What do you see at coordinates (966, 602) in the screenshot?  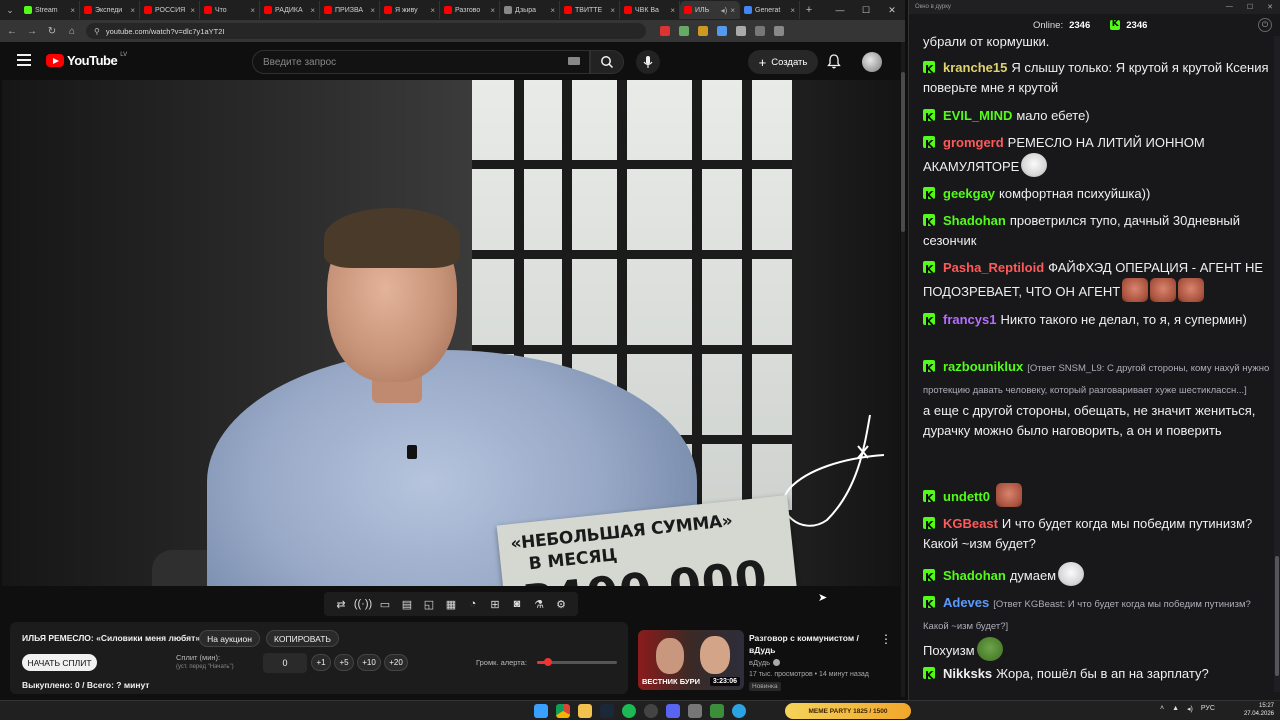 I see `chat-username: Adeves` at bounding box center [966, 602].